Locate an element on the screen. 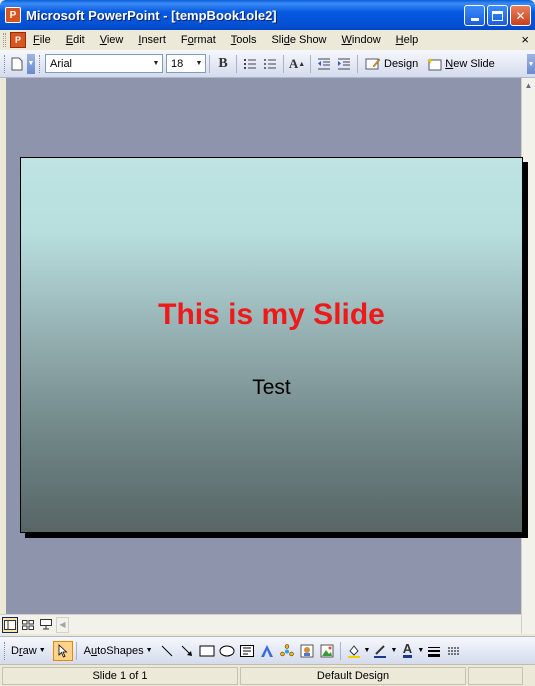 The image size is (535, 686). menu-slide-show: Slide Show is located at coordinates (299, 40).